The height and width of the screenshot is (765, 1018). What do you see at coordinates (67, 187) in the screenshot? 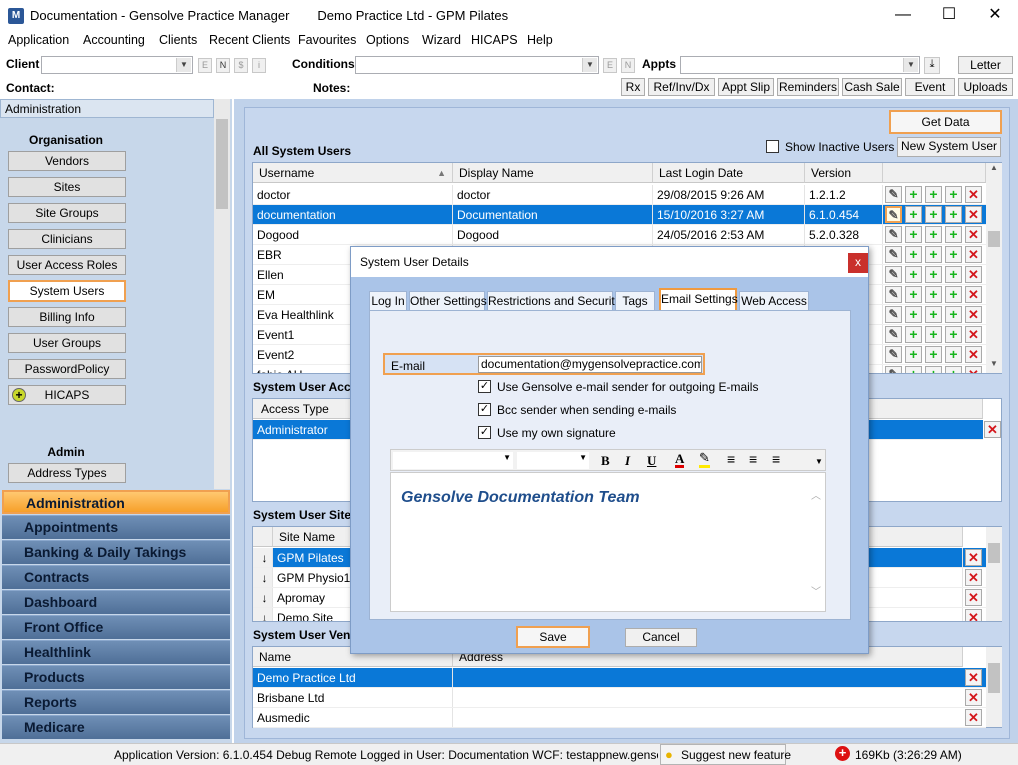
I see `nav-sites: Sites` at bounding box center [67, 187].